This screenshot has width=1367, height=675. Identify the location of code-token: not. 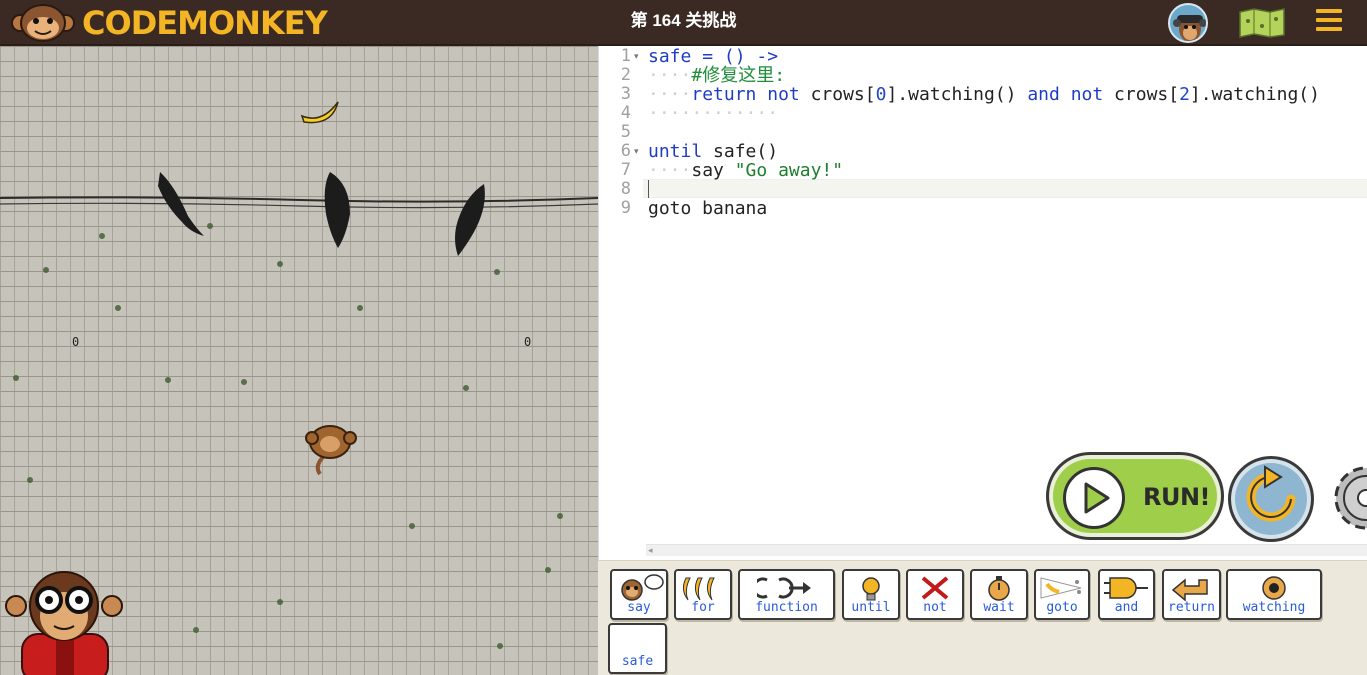
(1087, 94).